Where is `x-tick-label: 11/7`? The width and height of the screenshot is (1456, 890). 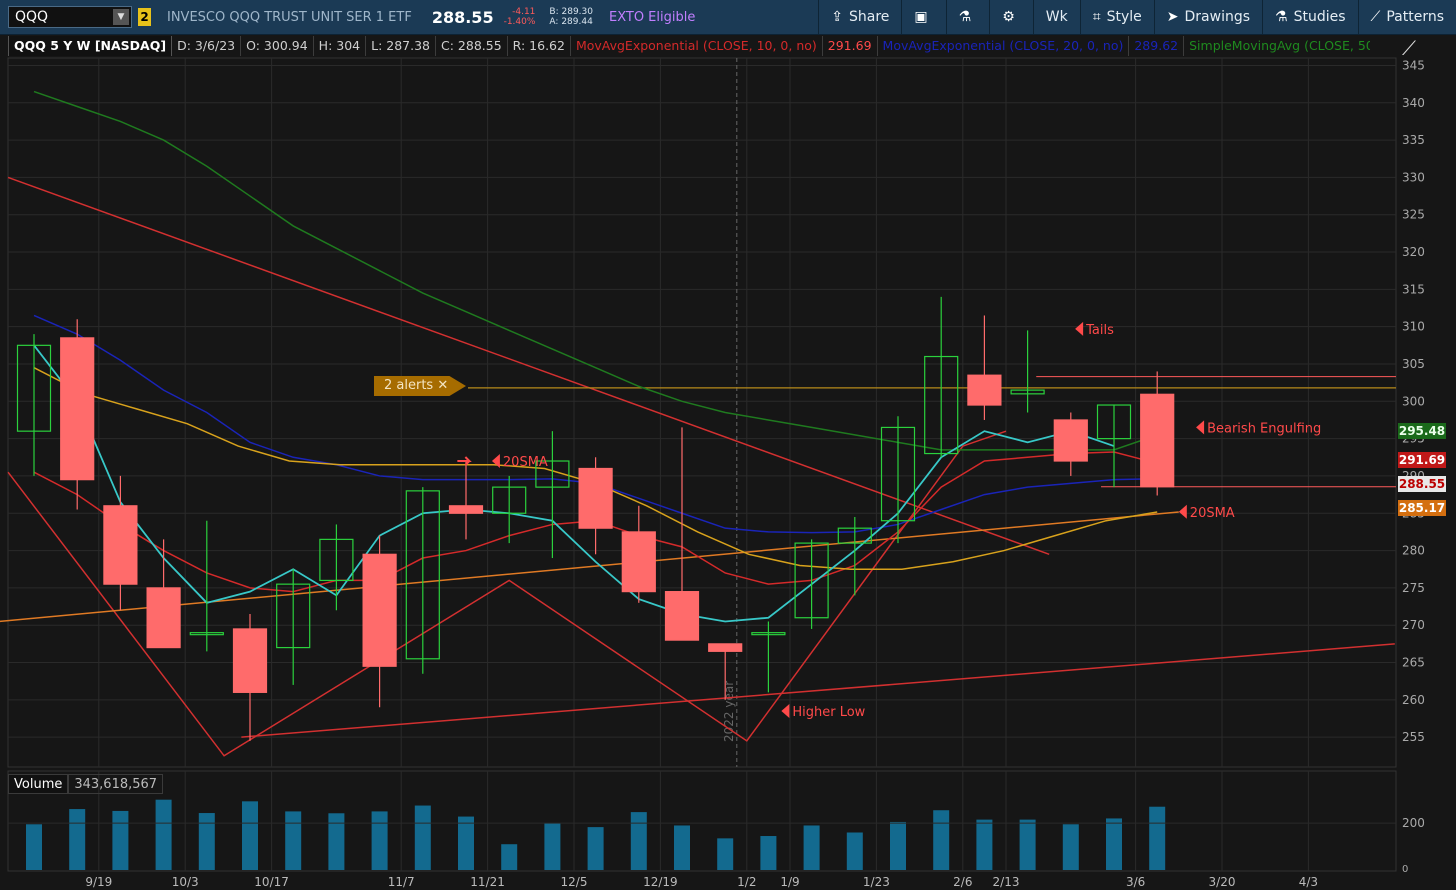
x-tick-label: 11/7 is located at coordinates (401, 882).